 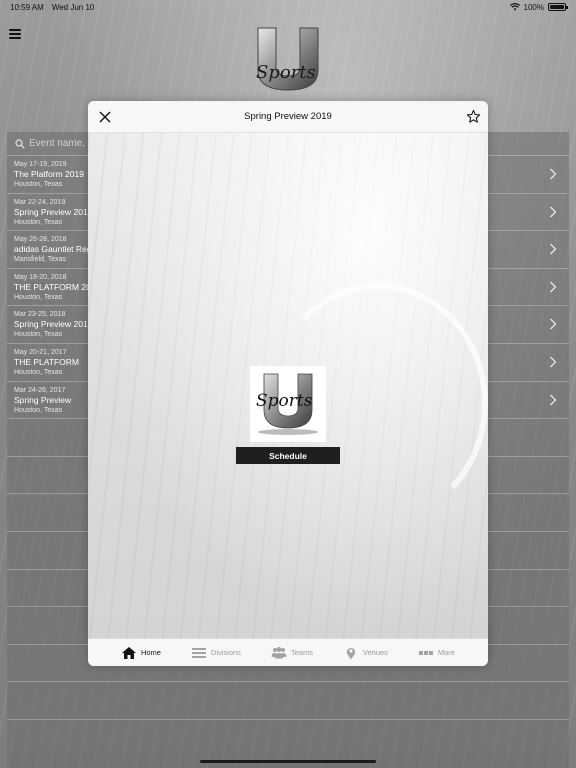 I want to click on home-icon, so click(x=128, y=652).